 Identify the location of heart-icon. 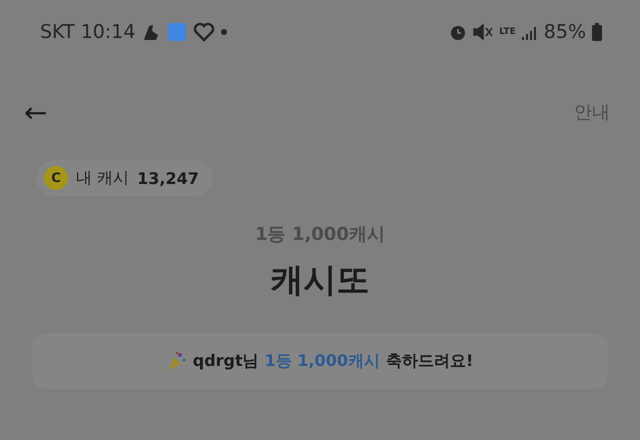
(204, 32).